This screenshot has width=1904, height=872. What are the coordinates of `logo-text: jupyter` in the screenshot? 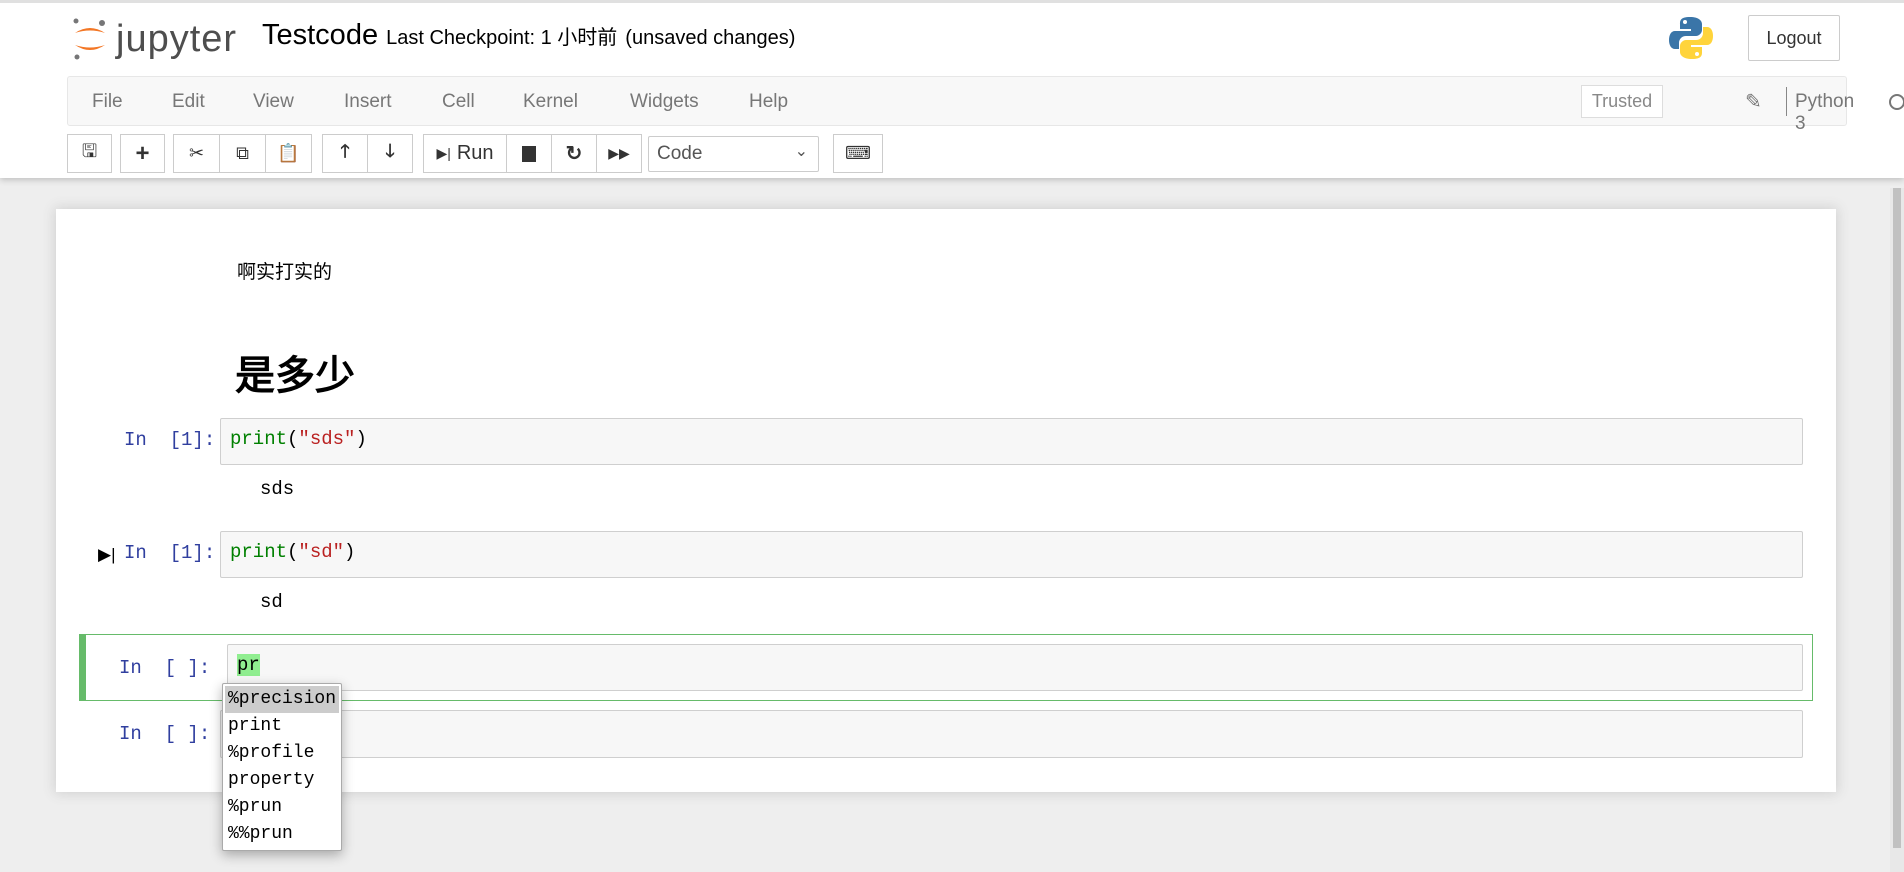 It's located at (177, 38).